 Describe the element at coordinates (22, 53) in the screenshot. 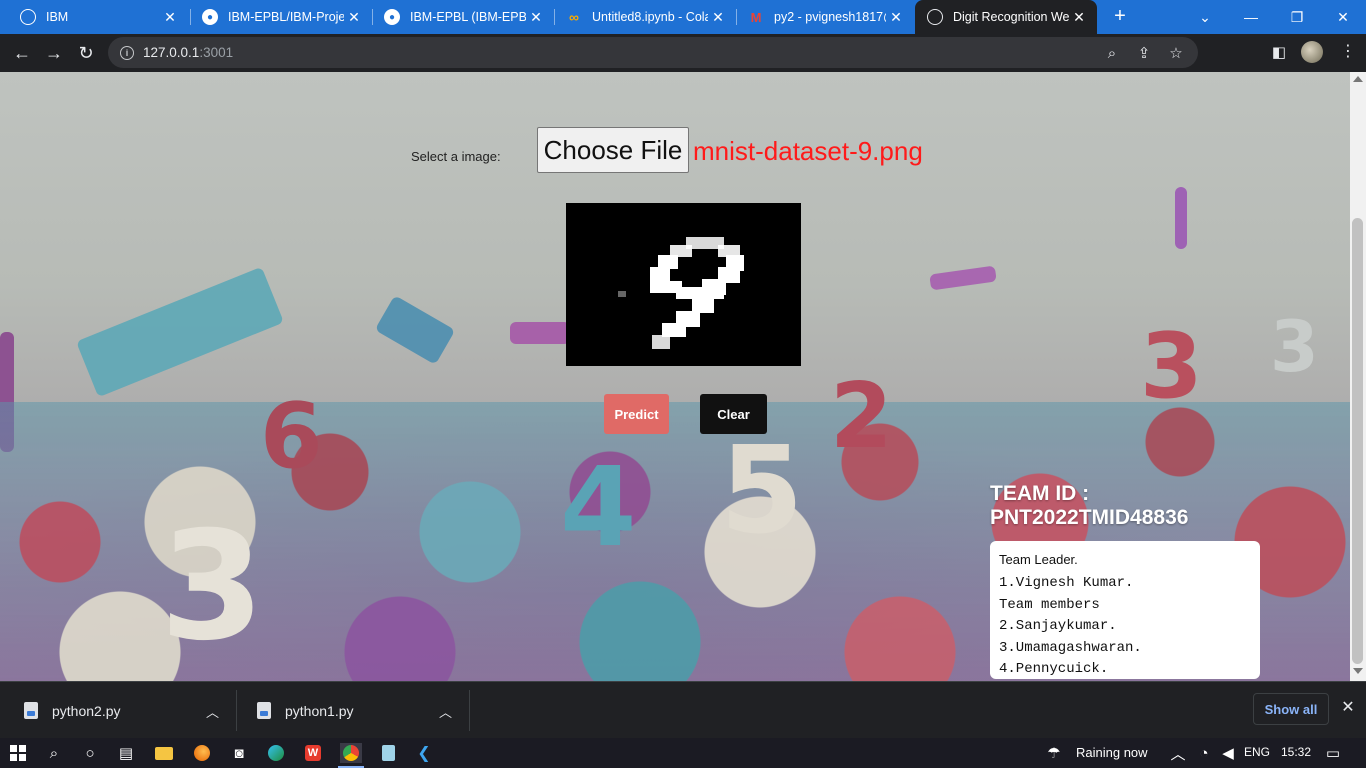

I see `back-arrow-icon: ←` at that location.